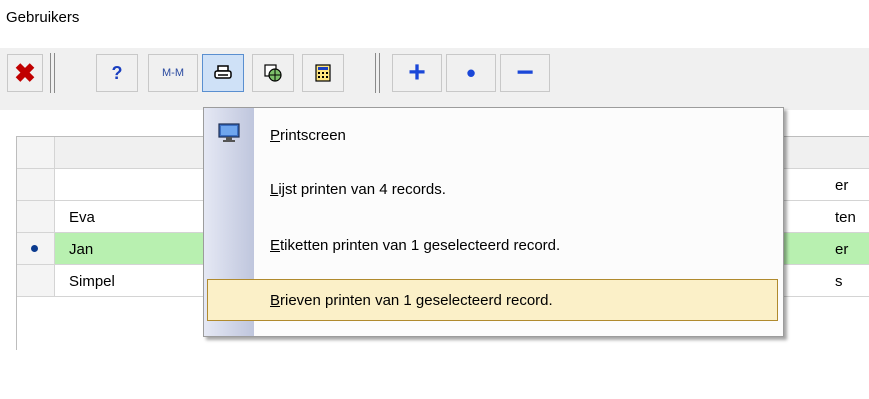  I want to click on close-button: ✖, so click(25, 73).